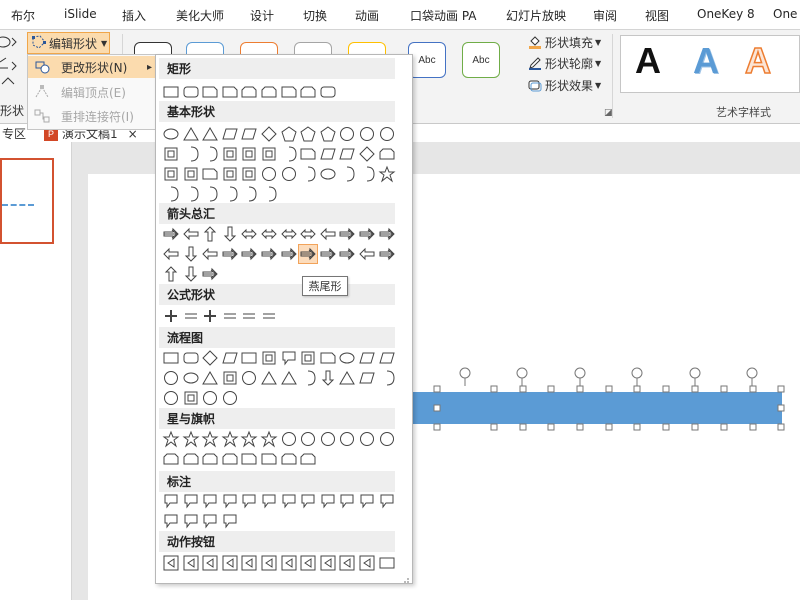 The height and width of the screenshot is (600, 800). What do you see at coordinates (367, 15) in the screenshot?
I see `tab-animation: 动画` at bounding box center [367, 15].